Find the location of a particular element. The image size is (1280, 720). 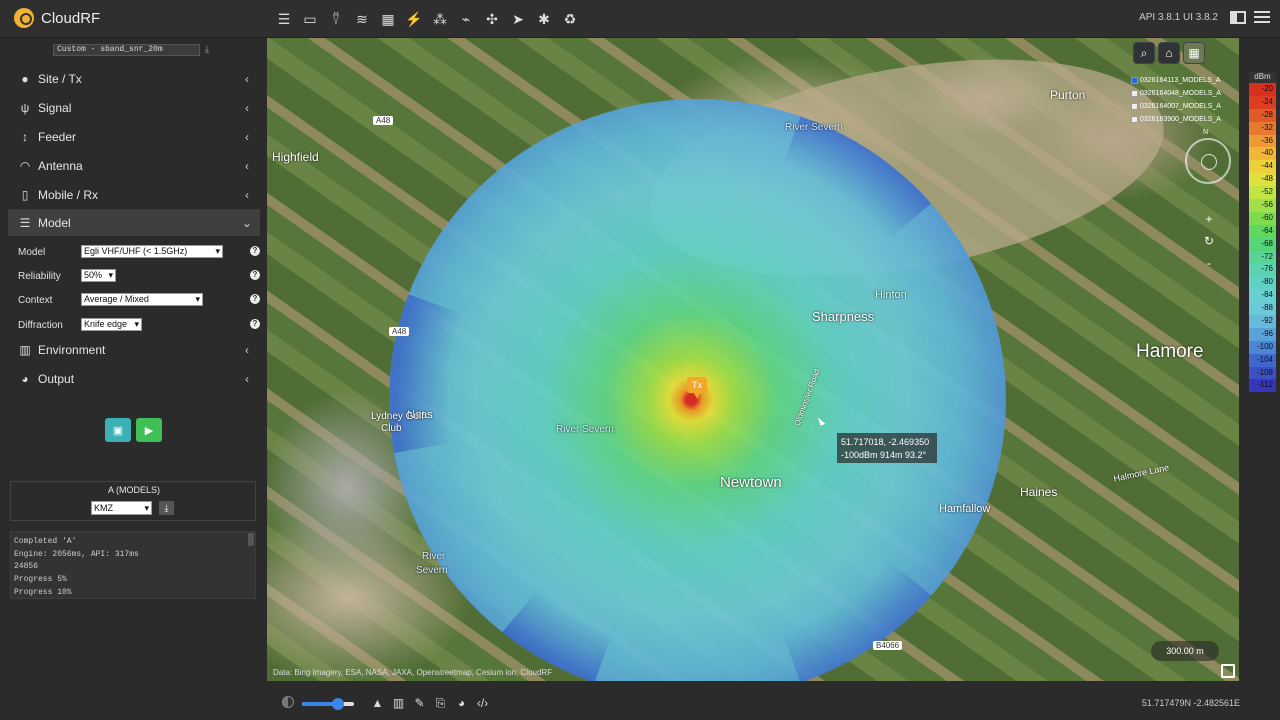

sidebar-item-signal: ψ Signal ‹ is located at coordinates (132, 107).